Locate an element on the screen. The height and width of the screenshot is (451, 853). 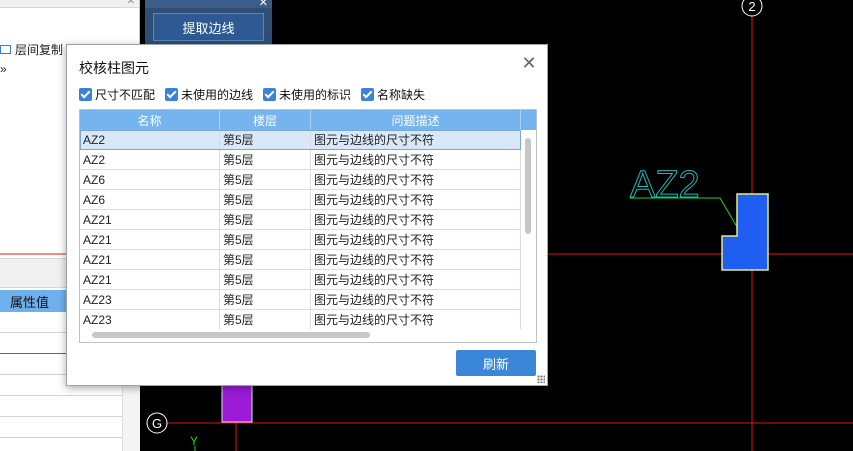
label-leader-line is located at coordinates (685, 215).